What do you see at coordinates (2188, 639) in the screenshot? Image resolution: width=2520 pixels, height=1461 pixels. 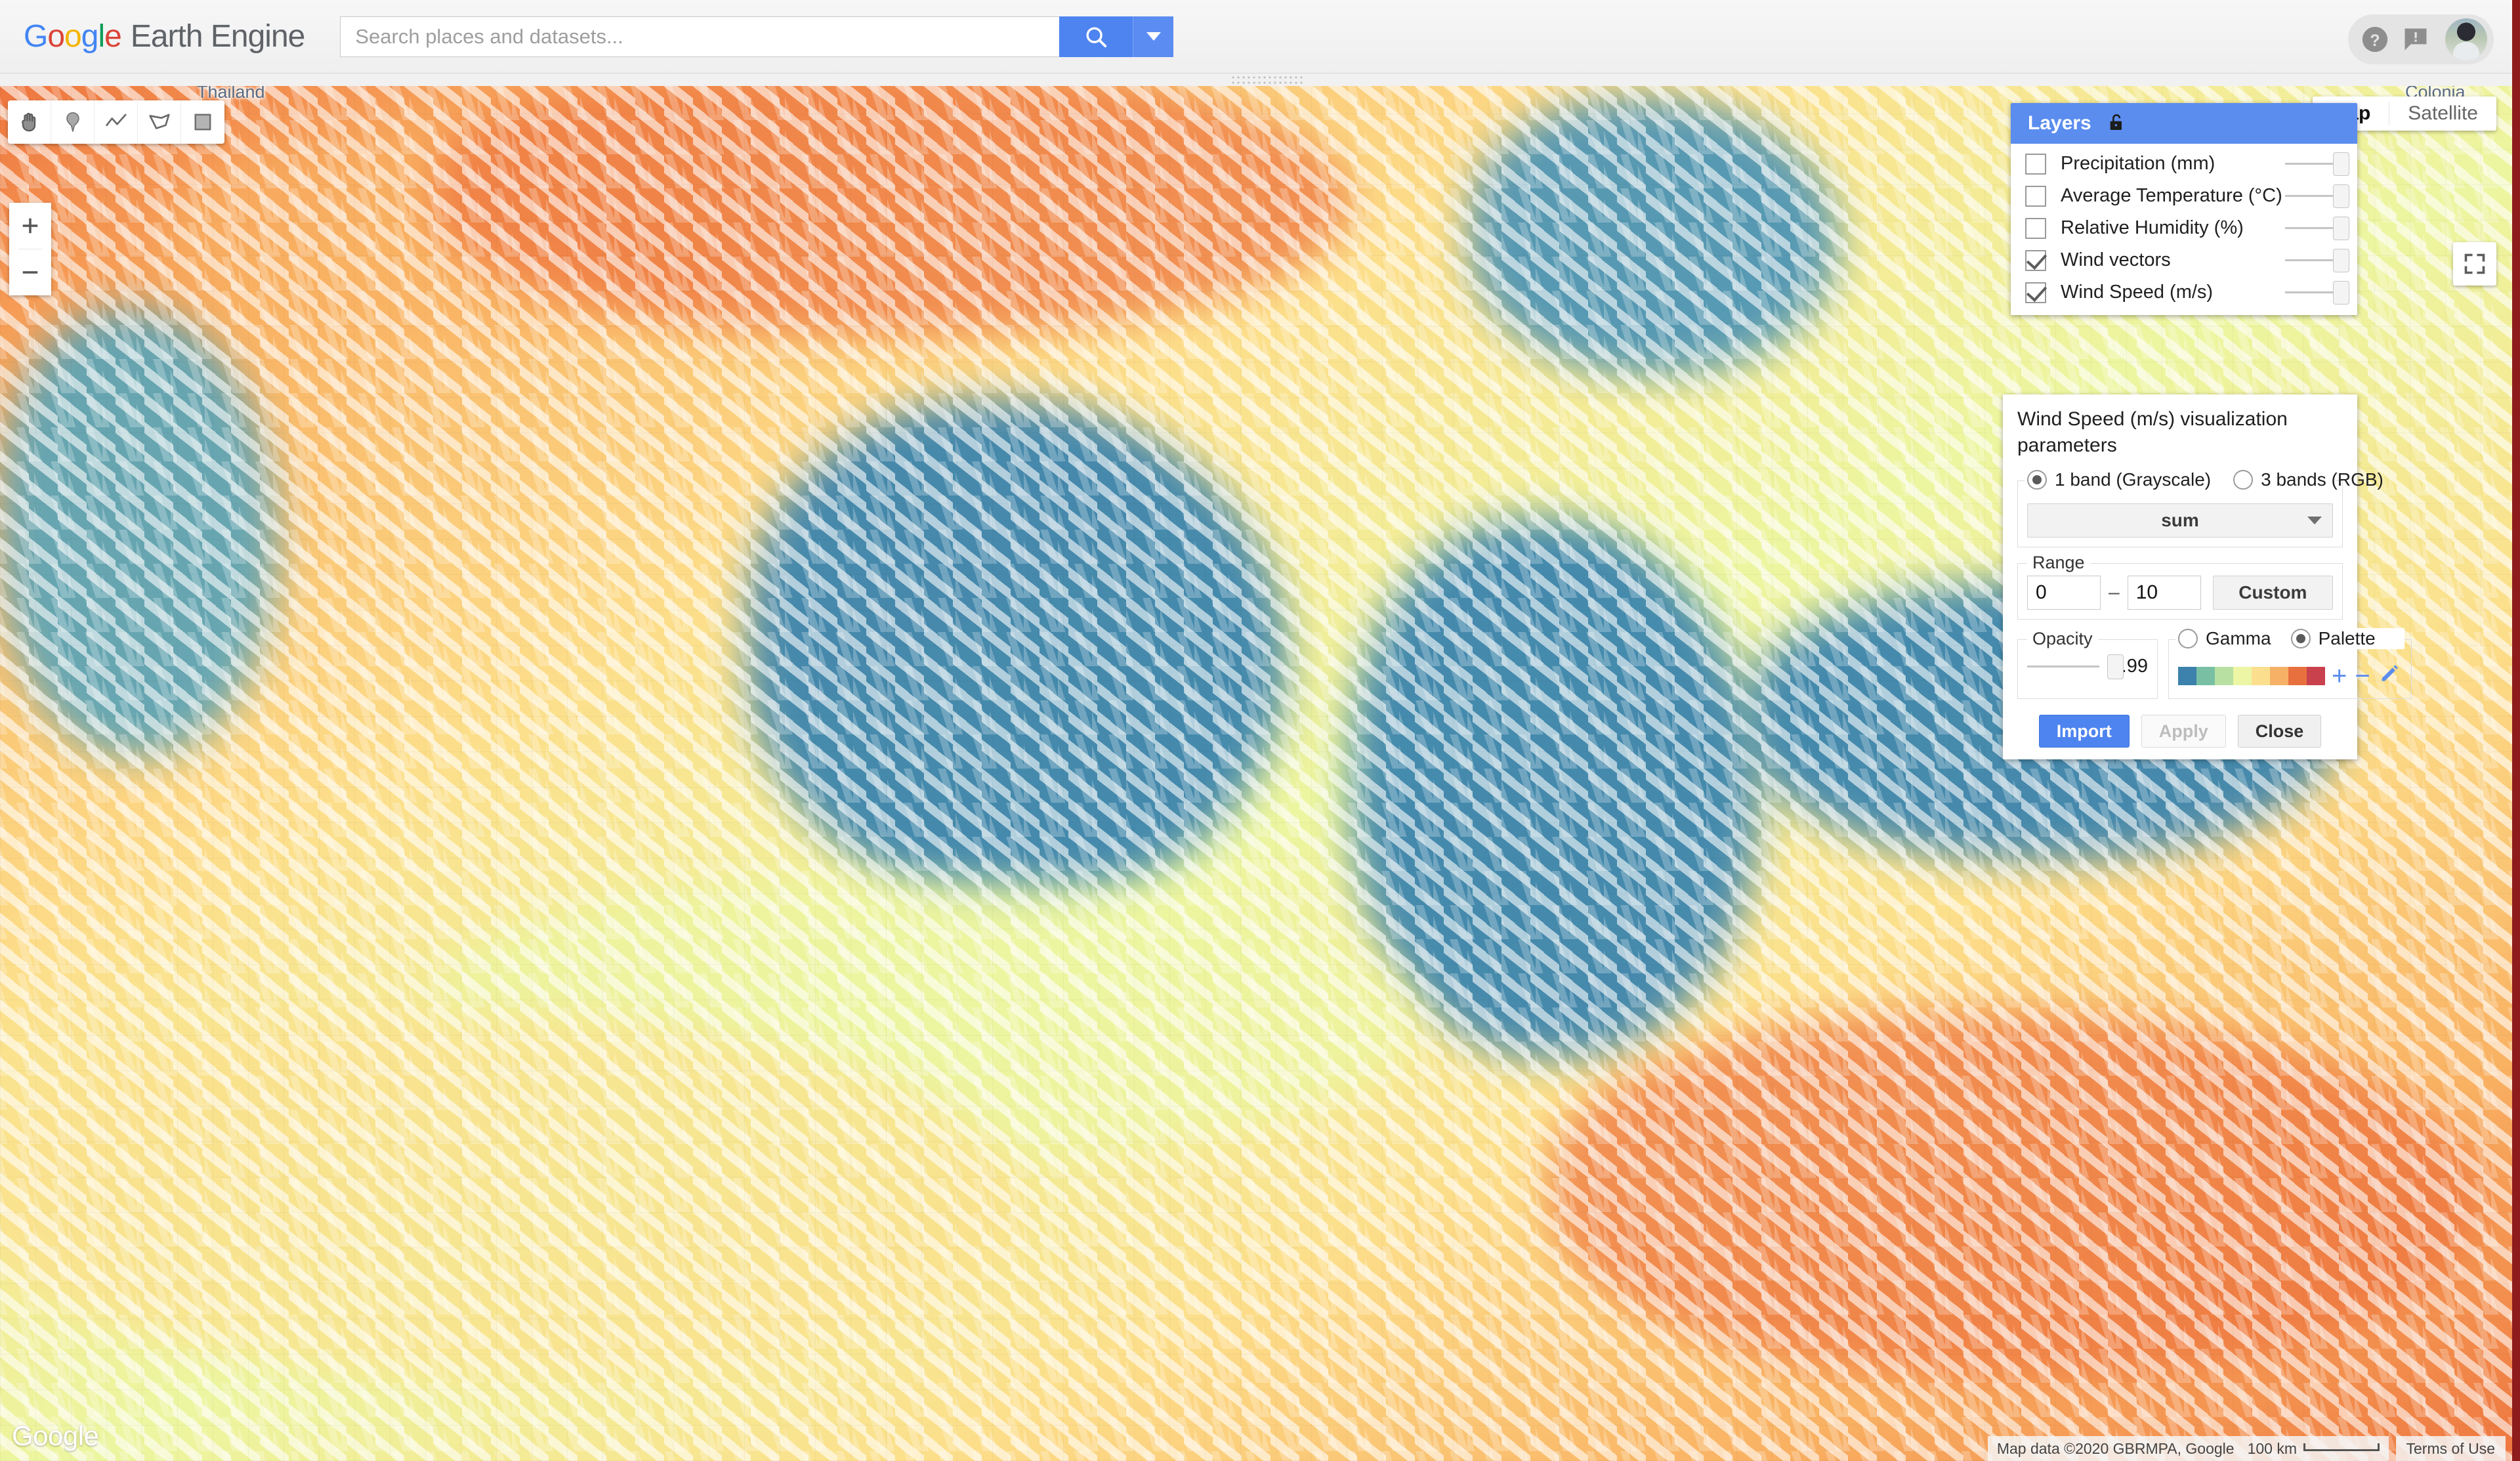 I see `radio-gamma` at bounding box center [2188, 639].